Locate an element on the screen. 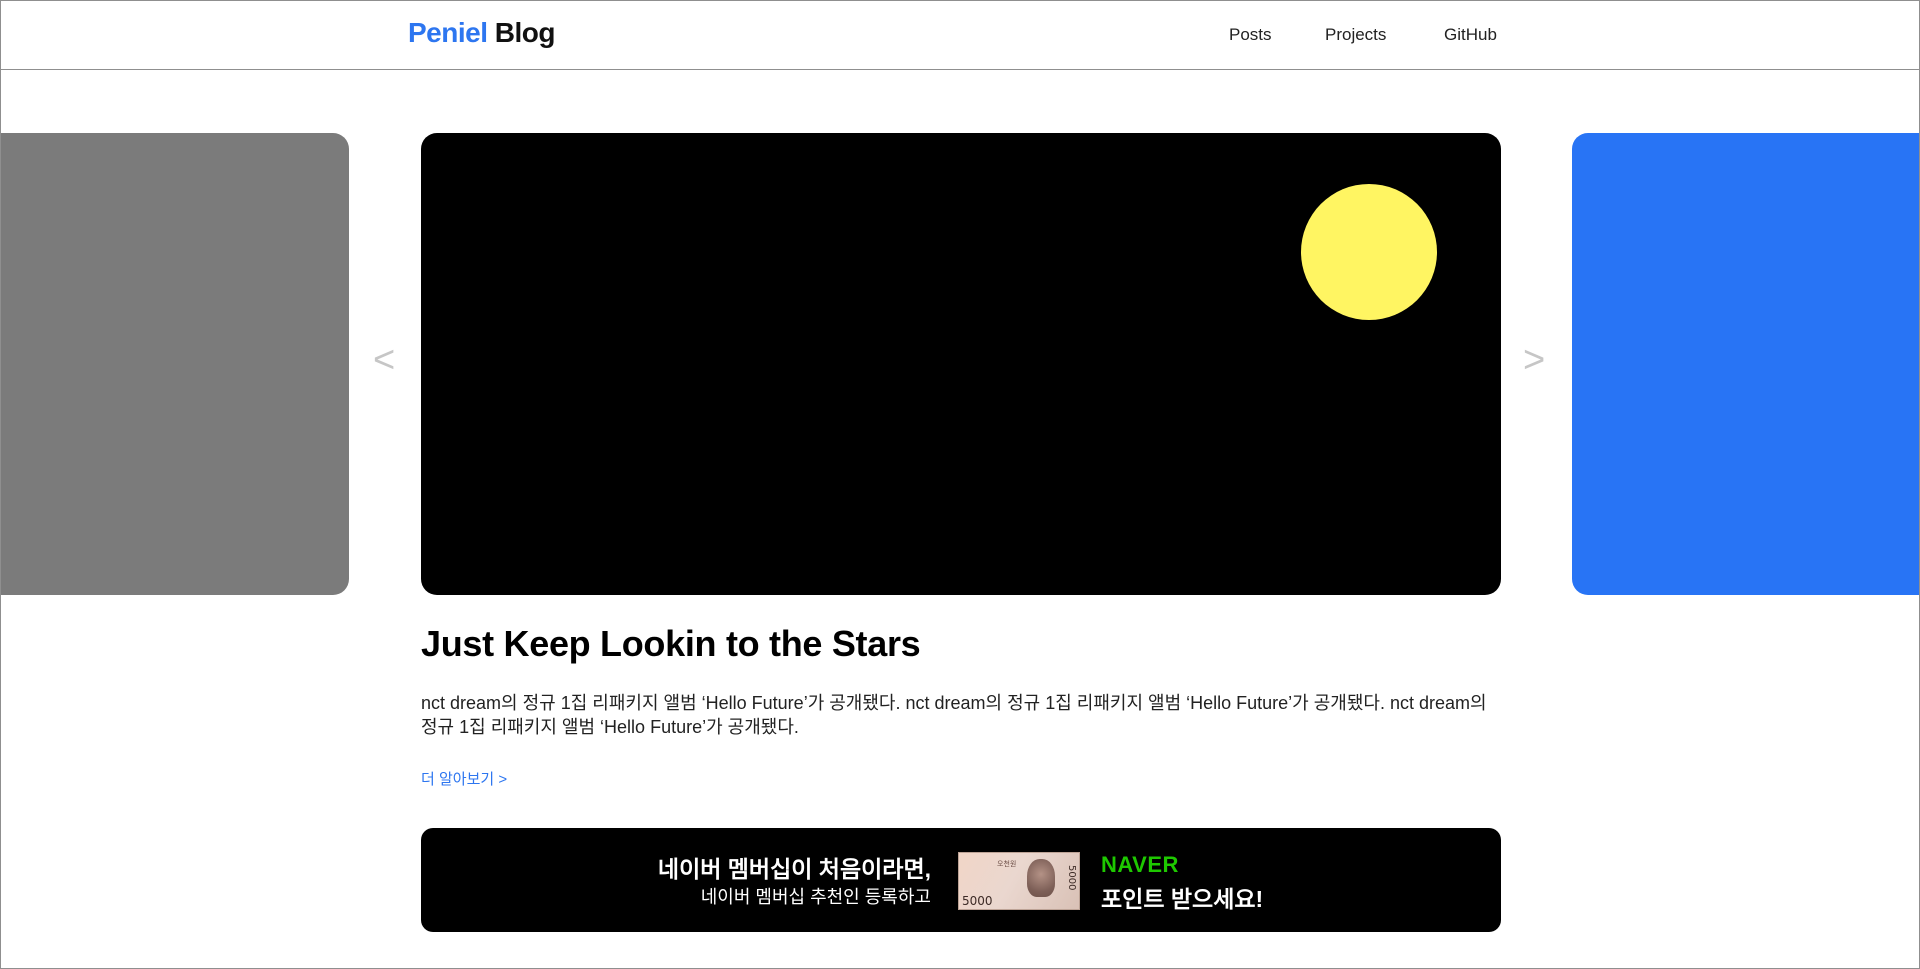 The height and width of the screenshot is (969, 1920). site-header: Peniel Blog Posts Projects GitHub is located at coordinates (960, 35).